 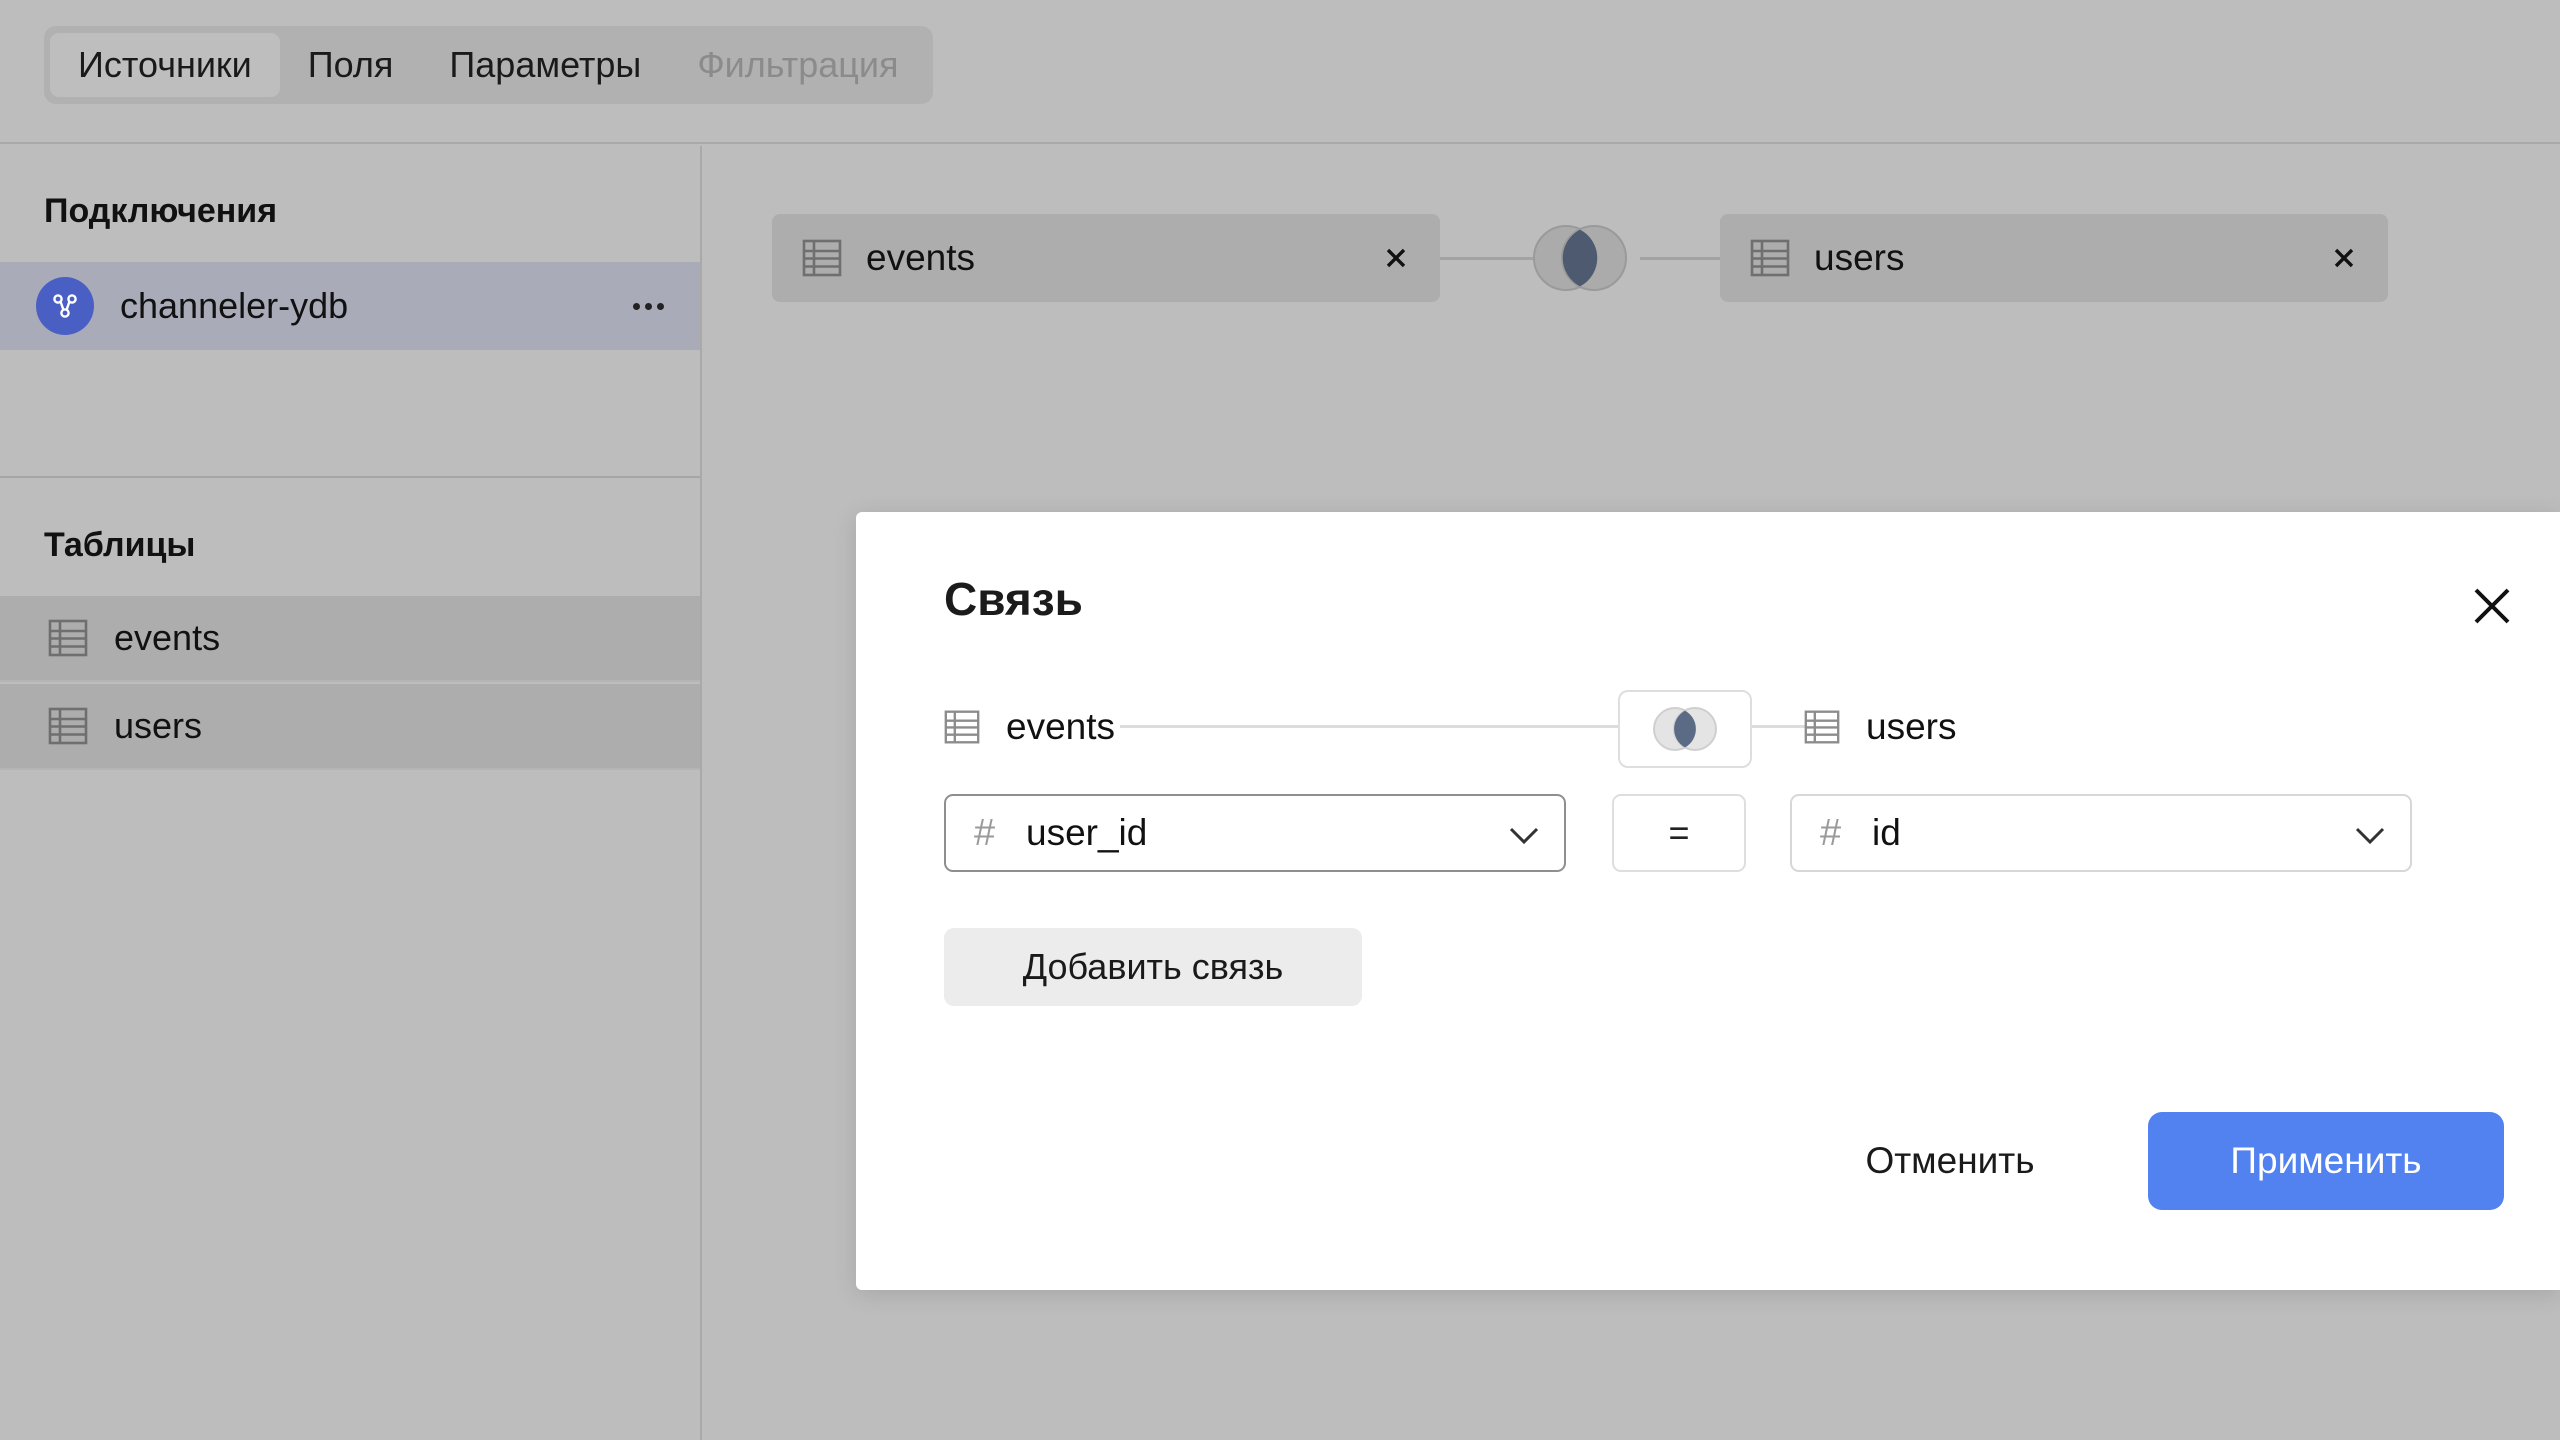 I want to click on sidebar-table-users: users, so click(x=350, y=727).